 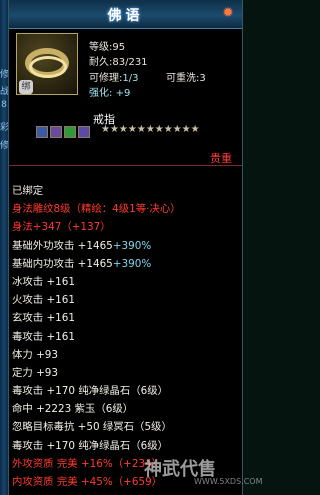 What do you see at coordinates (48, 67) in the screenshot?
I see `ring-band-graphic` at bounding box center [48, 67].